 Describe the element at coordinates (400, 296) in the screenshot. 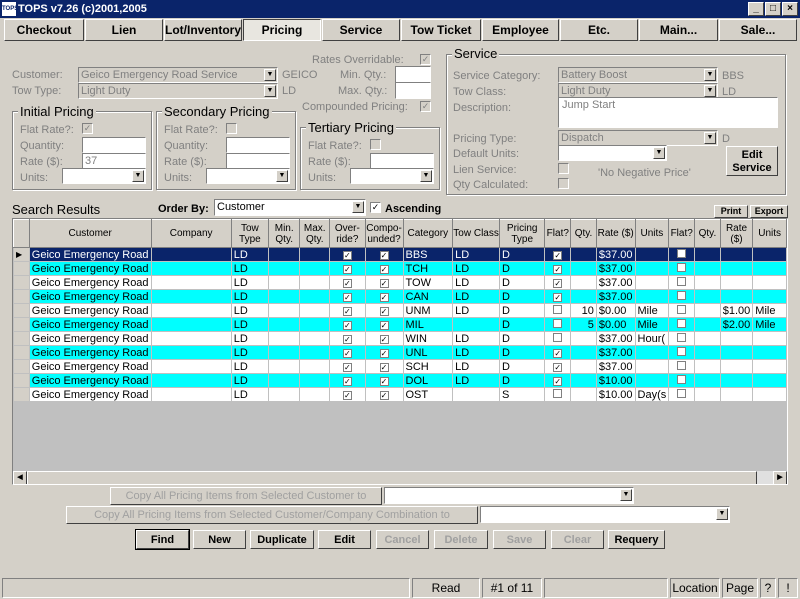

I see `table-row: Geico Emergency Road LD ✓ ✓ CAN LD D ✓ $37.00` at that location.